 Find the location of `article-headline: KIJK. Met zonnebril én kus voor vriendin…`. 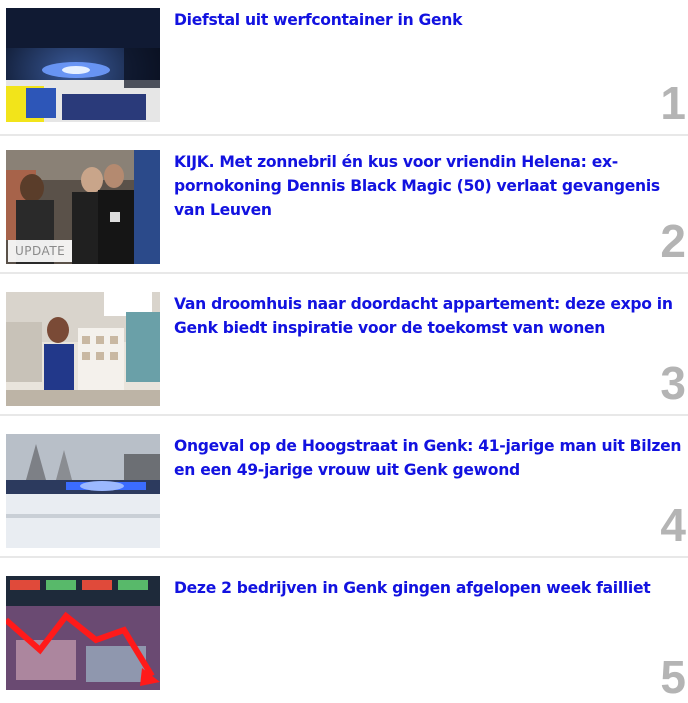

article-headline: KIJK. Met zonnebril én kus voor vriendin… is located at coordinates (428, 186).